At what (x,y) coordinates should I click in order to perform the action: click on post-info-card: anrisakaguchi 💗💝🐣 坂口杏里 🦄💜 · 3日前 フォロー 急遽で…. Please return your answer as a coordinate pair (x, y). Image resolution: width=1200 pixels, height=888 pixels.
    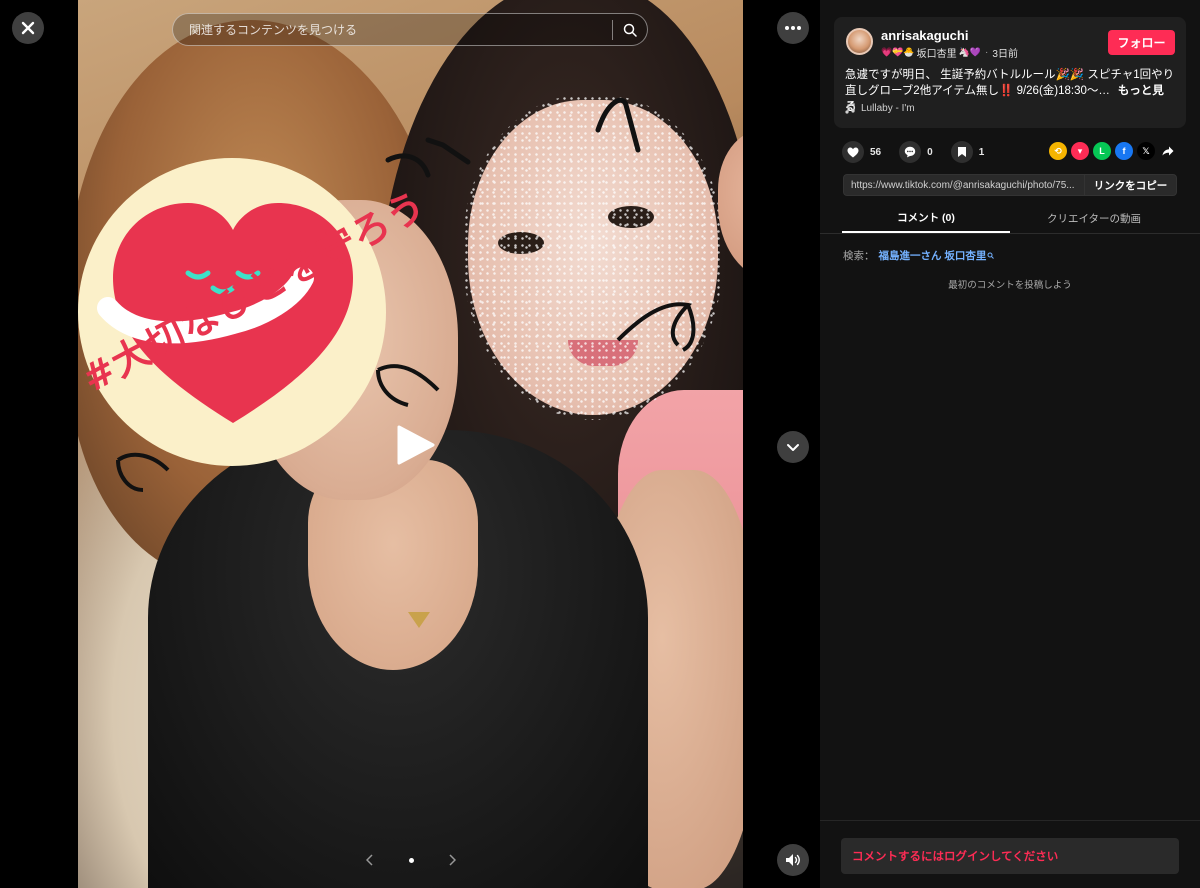
    Looking at the image, I should click on (1010, 72).